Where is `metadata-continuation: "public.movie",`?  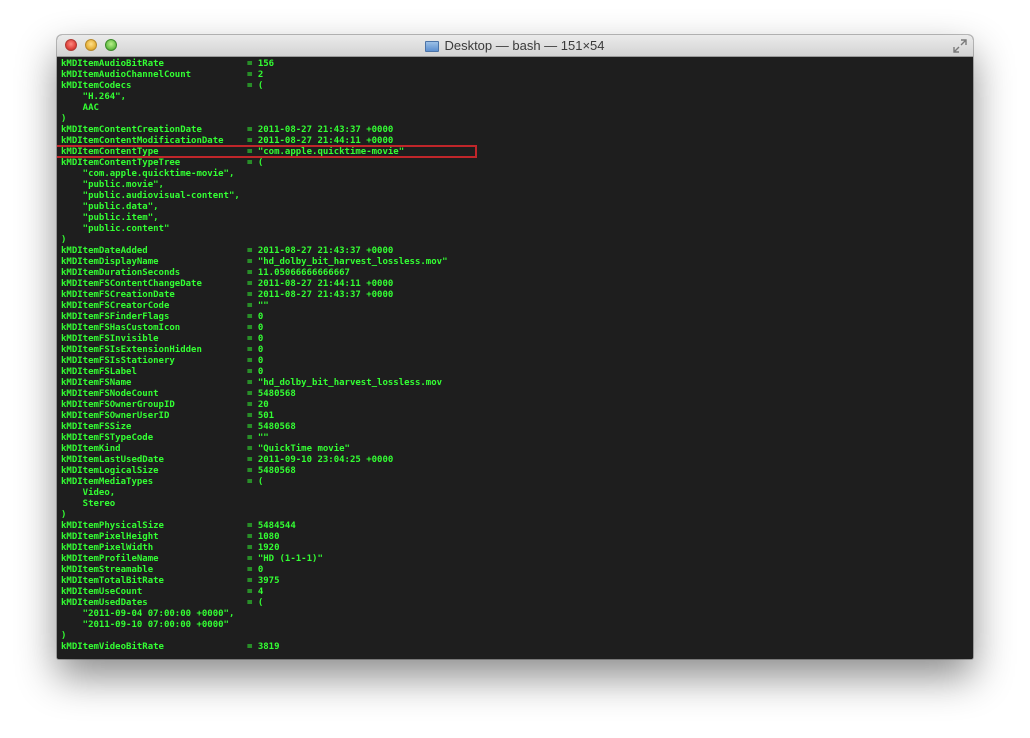 metadata-continuation: "public.movie", is located at coordinates (112, 185).